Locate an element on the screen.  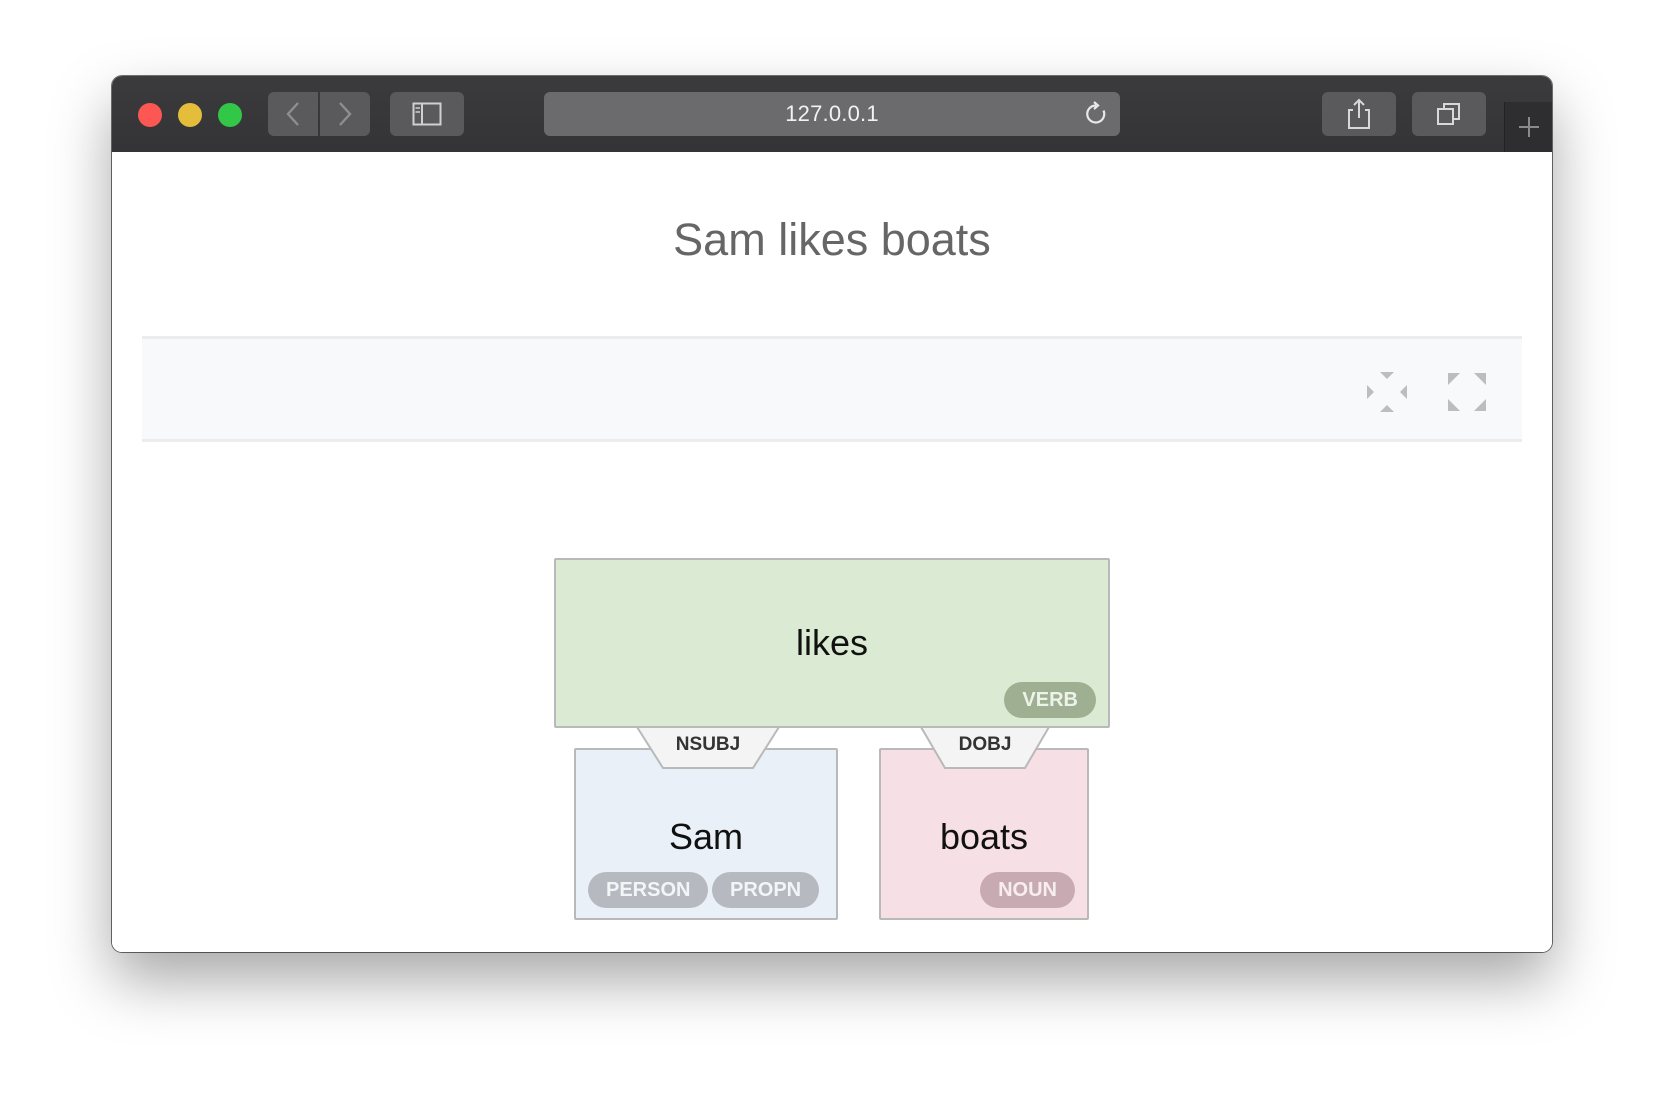
edge-relation-text: DOBJ is located at coordinates (985, 744).